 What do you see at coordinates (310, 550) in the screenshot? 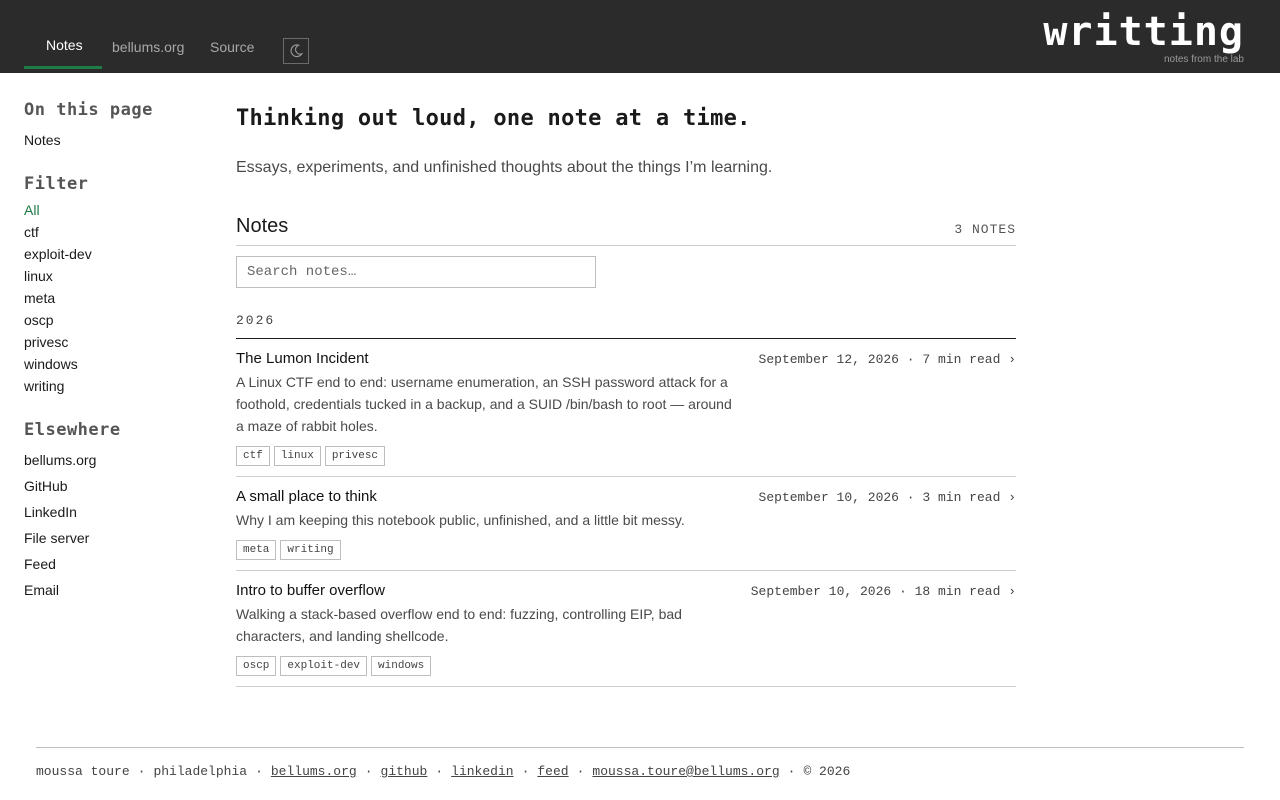
I see `tag: writing` at bounding box center [310, 550].